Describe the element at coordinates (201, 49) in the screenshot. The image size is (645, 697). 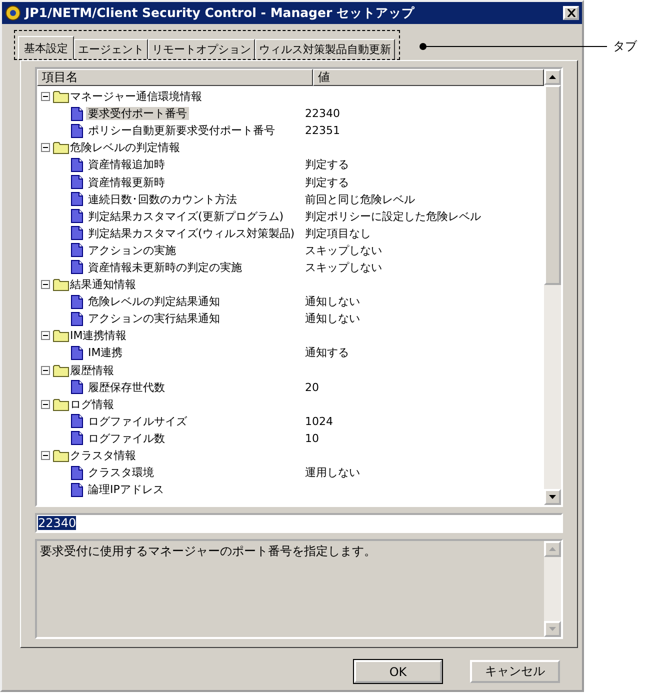
I see `tab: リモートオプション` at that location.